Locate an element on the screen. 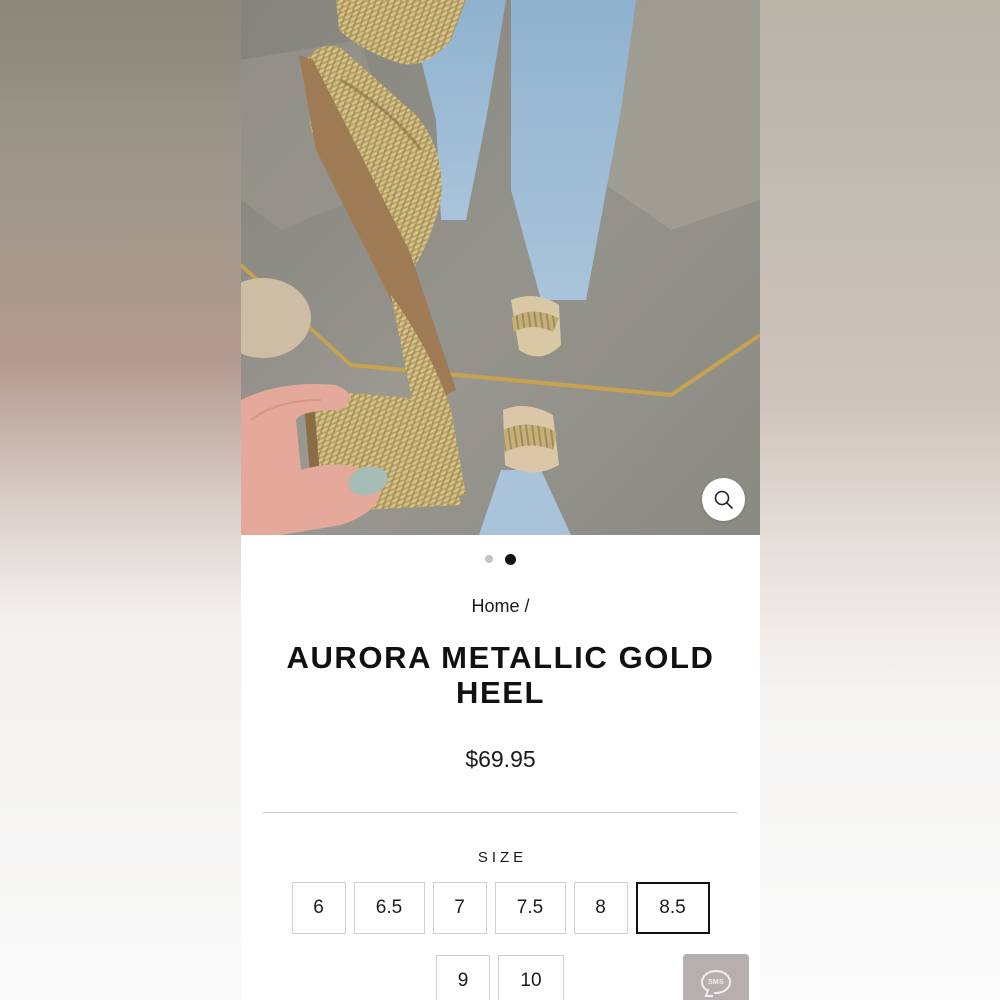  size-option-8-5-selected: 8.5 is located at coordinates (672, 908).